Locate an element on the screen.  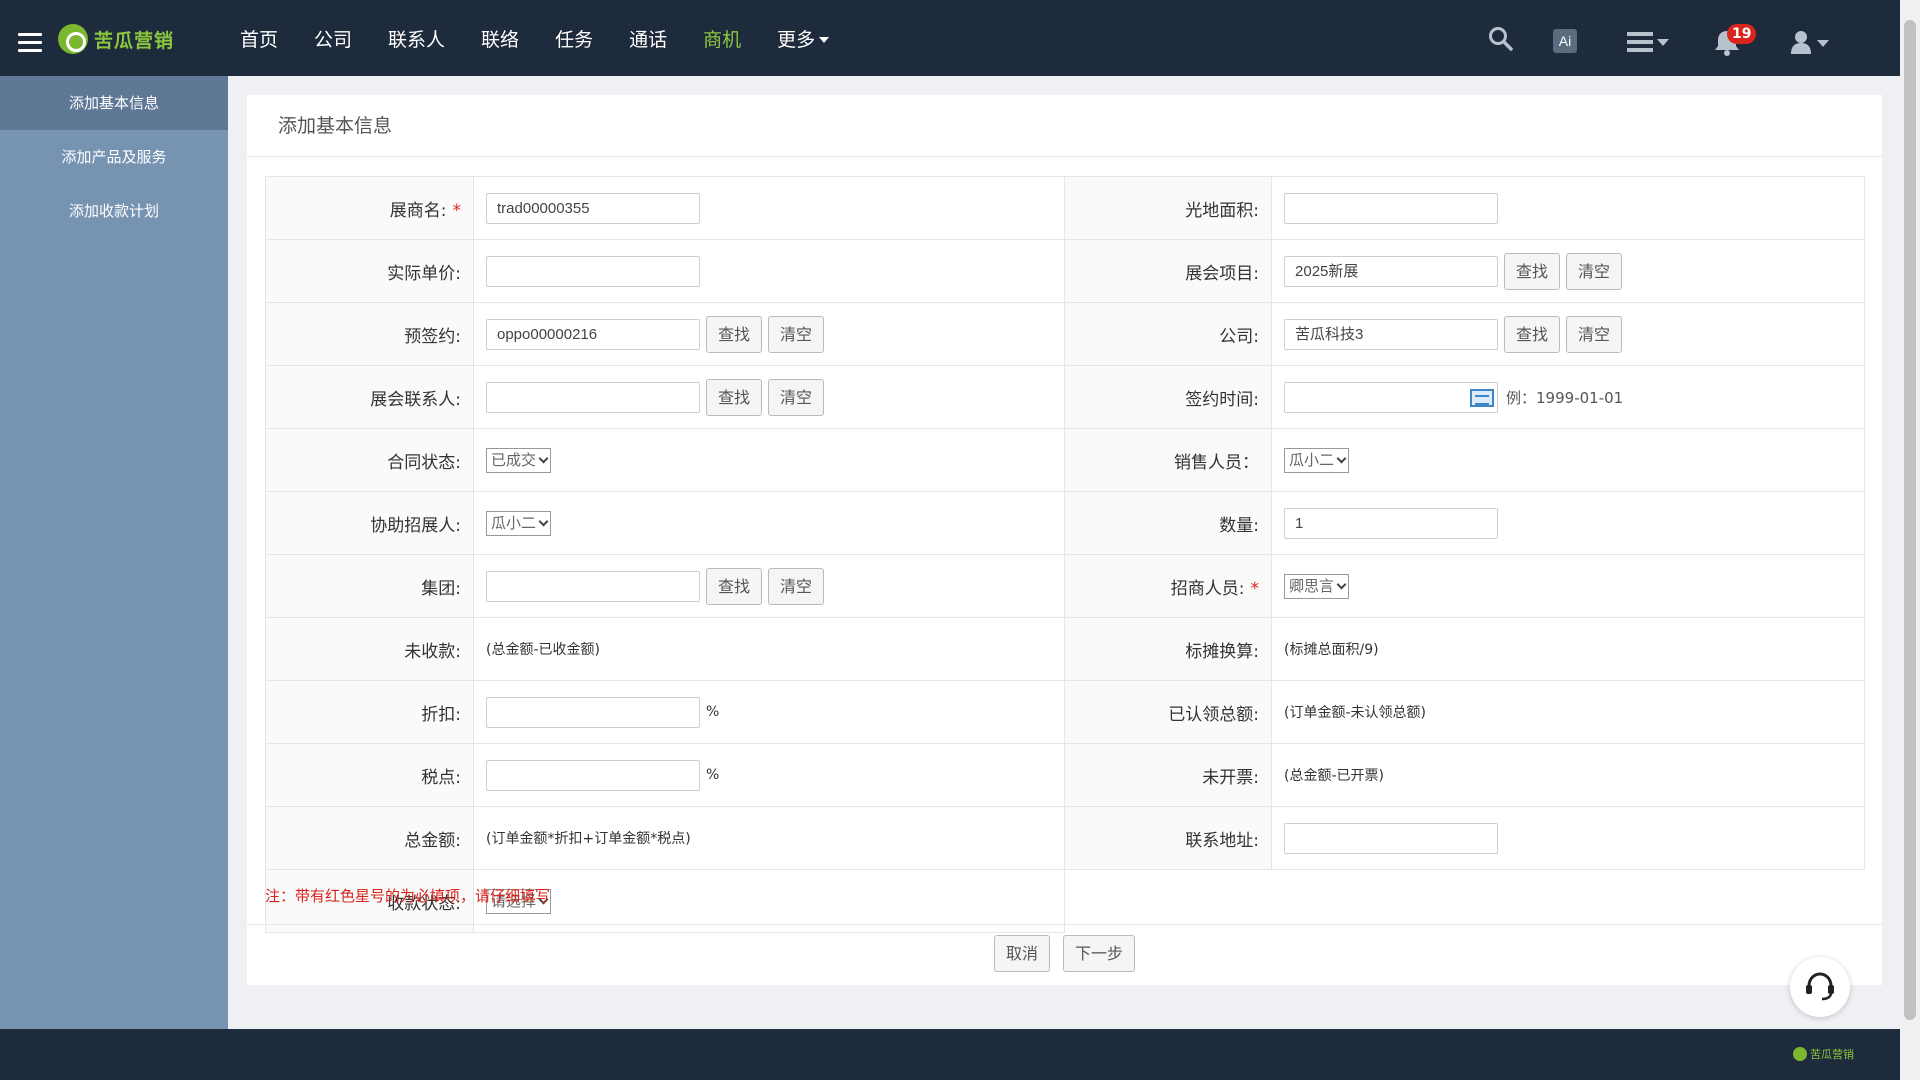
investment-person-label: 招商人员: is located at coordinates (1207, 588).